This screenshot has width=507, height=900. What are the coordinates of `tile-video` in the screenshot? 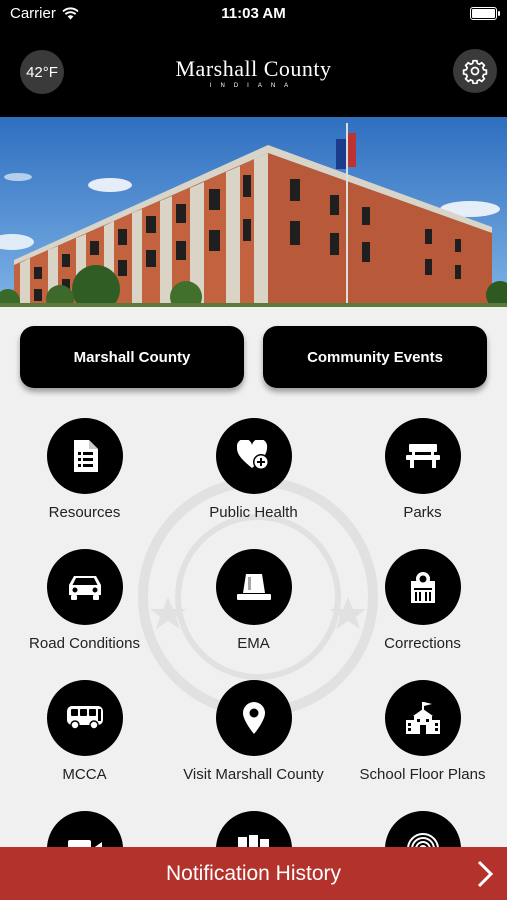 It's located at (84, 829).